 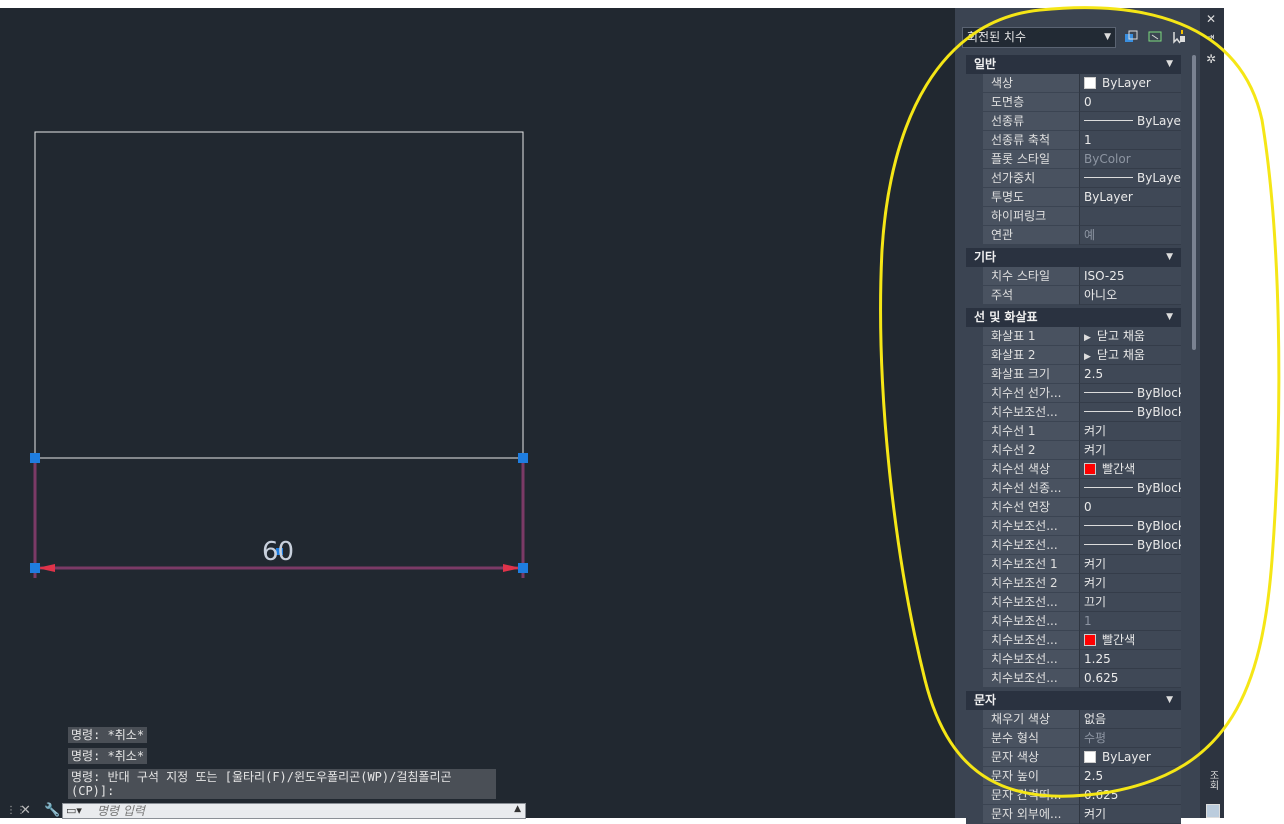 I want to click on property-row: 분수 형식 수평, so click(x=1073, y=738).